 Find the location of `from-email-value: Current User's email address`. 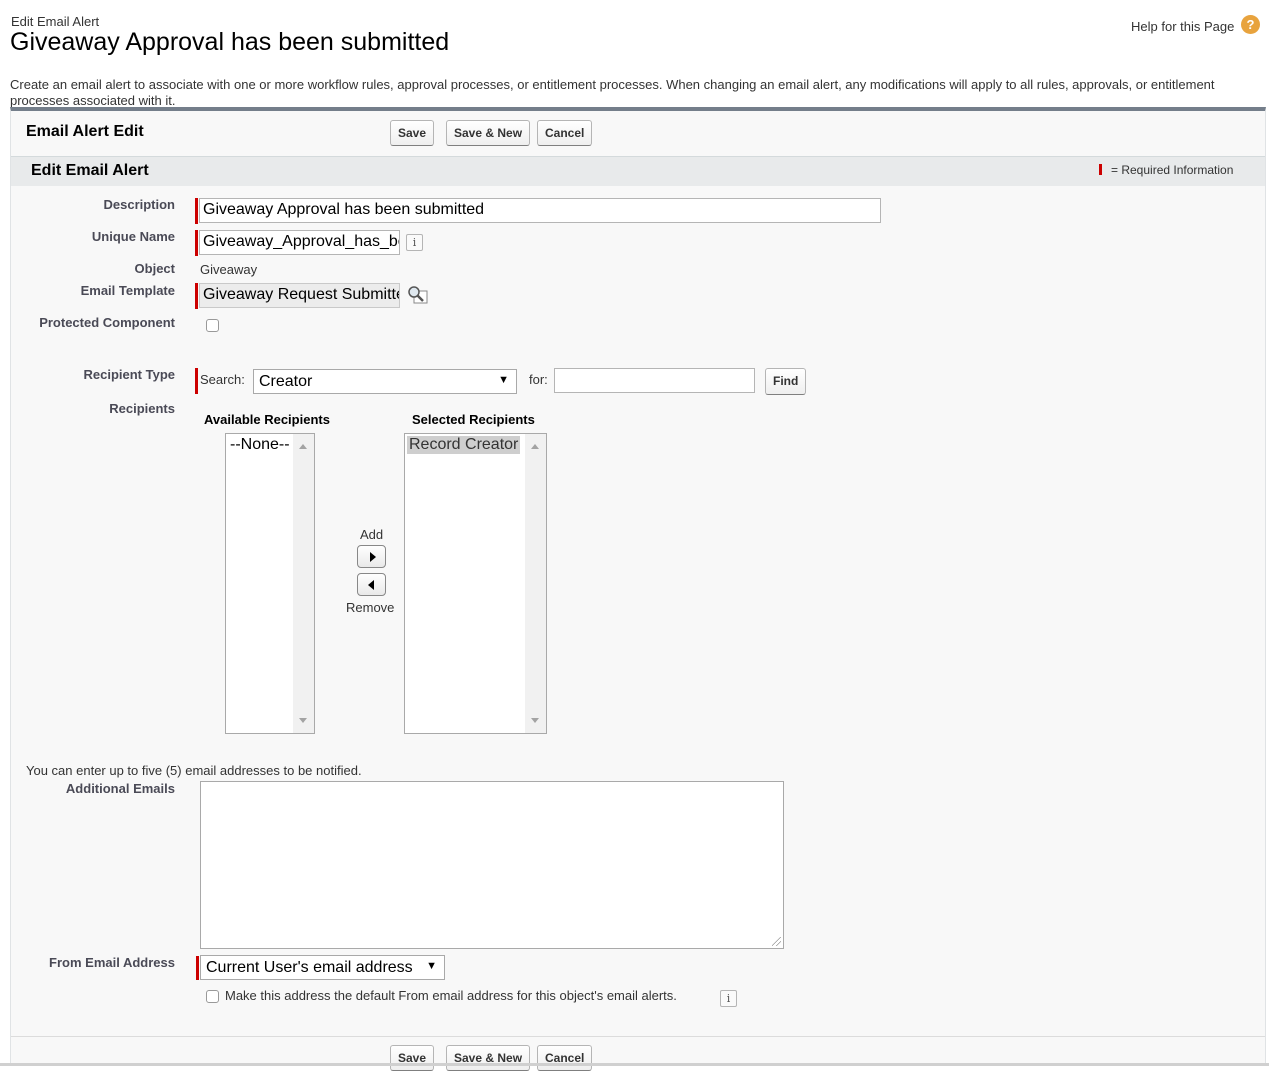

from-email-value: Current User's email address is located at coordinates (309, 967).